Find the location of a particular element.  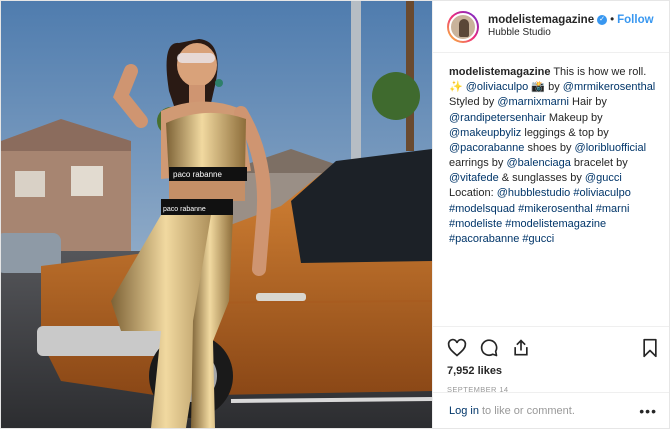

caption-text: bracelet by is located at coordinates (599, 163).